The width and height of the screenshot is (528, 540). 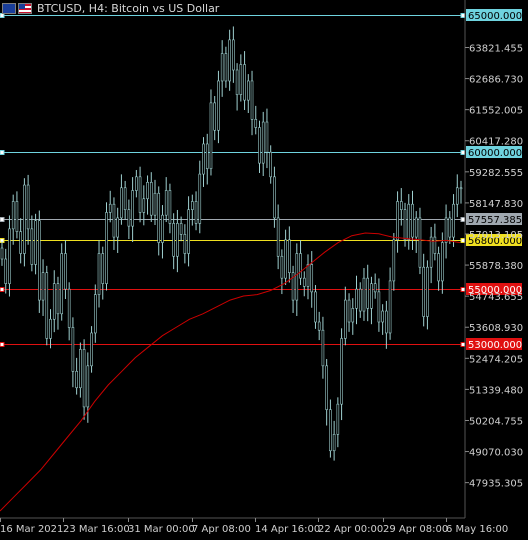 I want to click on price-tick-label: 60417.280, so click(x=496, y=142).